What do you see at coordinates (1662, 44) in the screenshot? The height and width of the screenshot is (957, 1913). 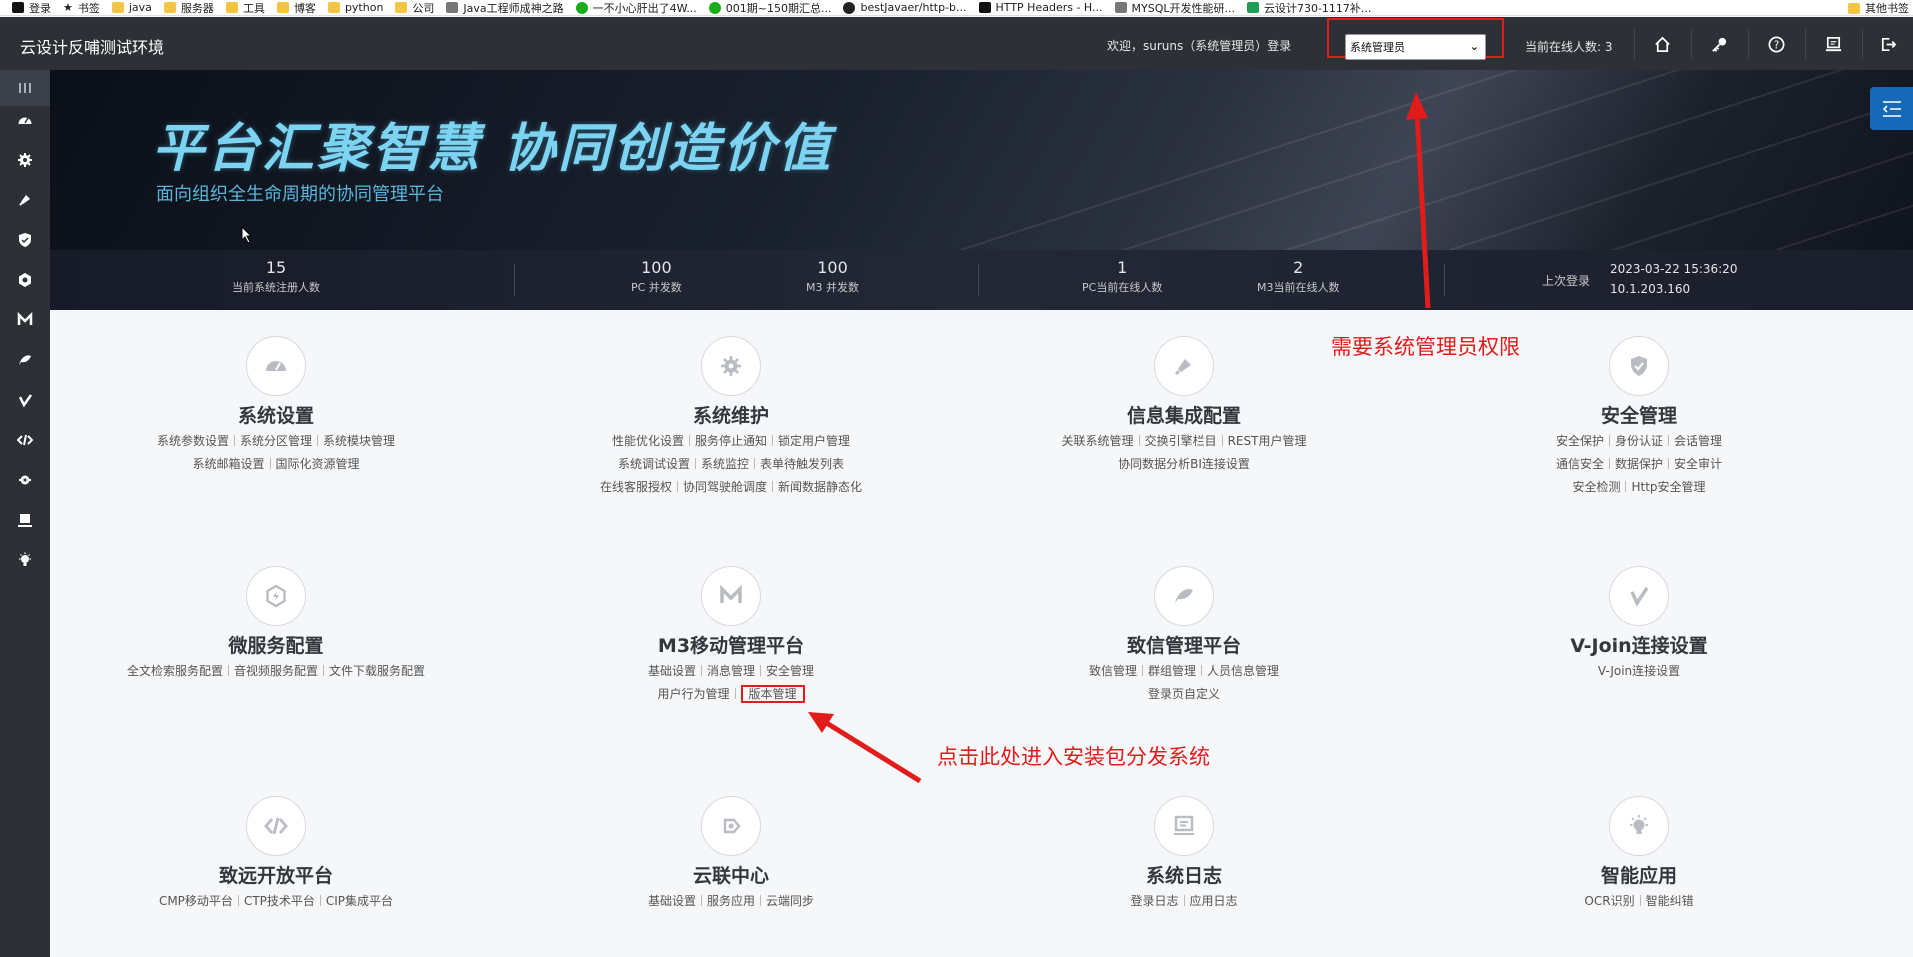 I see `home-button` at bounding box center [1662, 44].